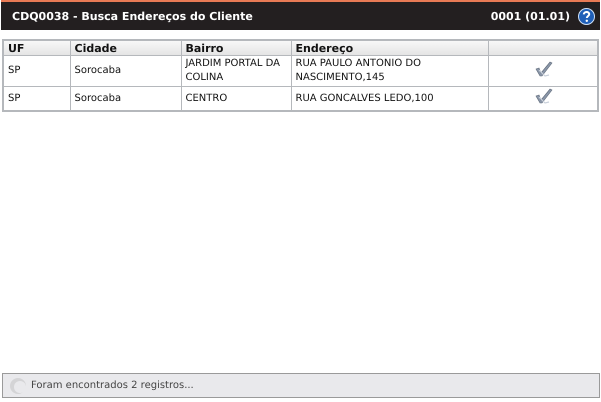  What do you see at coordinates (389, 48) in the screenshot?
I see `column-header: Endereço` at bounding box center [389, 48].